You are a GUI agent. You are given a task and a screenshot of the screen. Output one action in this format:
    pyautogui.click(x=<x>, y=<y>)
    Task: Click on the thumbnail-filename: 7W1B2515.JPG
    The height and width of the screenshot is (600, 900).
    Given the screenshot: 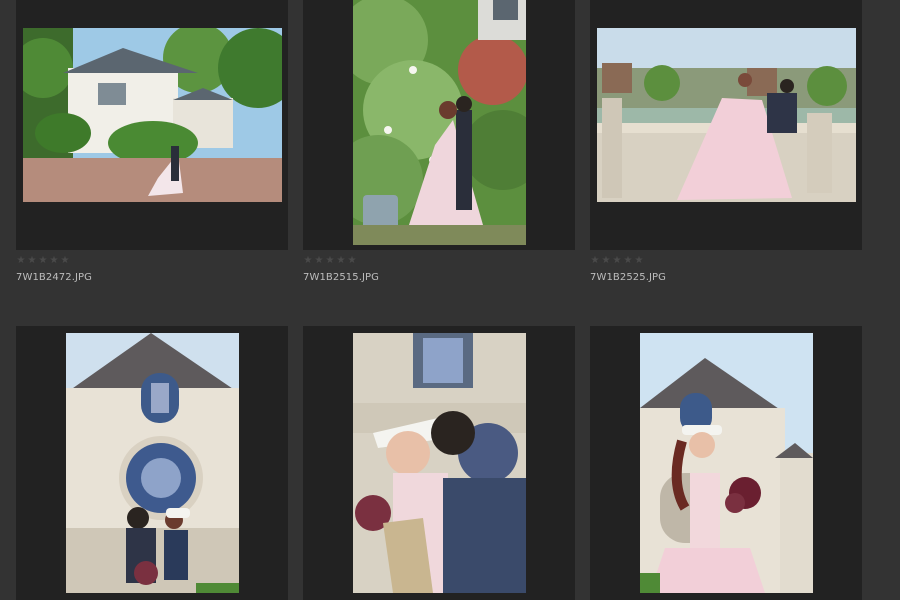 What is the action you would take?
    pyautogui.click(x=341, y=277)
    